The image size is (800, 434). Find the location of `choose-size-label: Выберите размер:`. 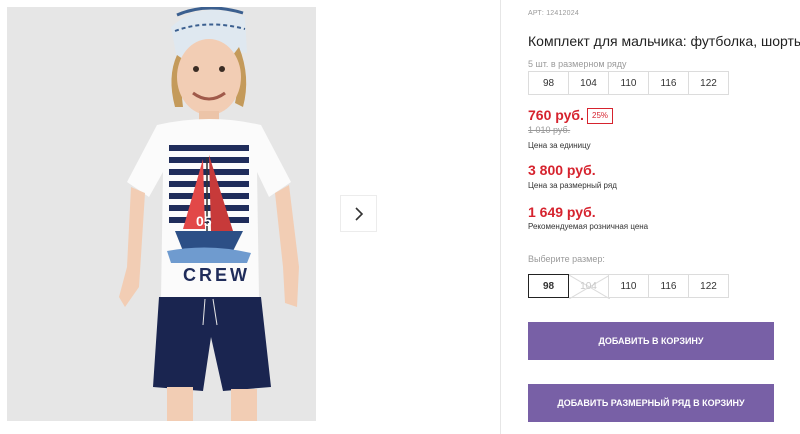

choose-size-label: Выберите размер: is located at coordinates (566, 259).